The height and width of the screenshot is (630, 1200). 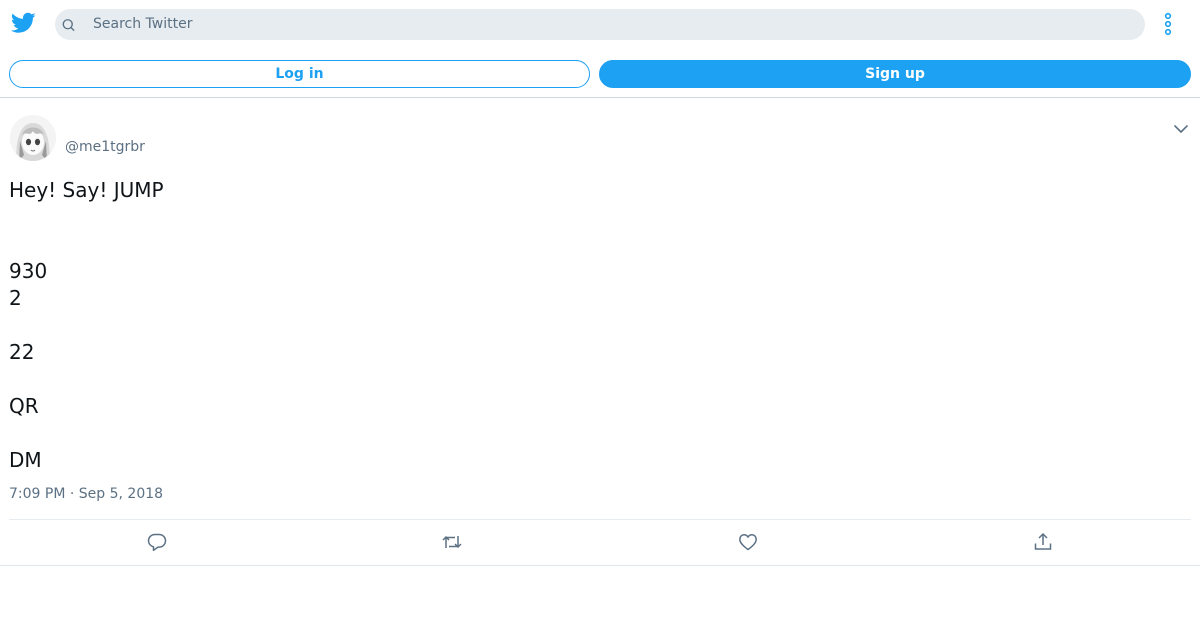 I want to click on tweet-line: 22, so click(x=22, y=352).